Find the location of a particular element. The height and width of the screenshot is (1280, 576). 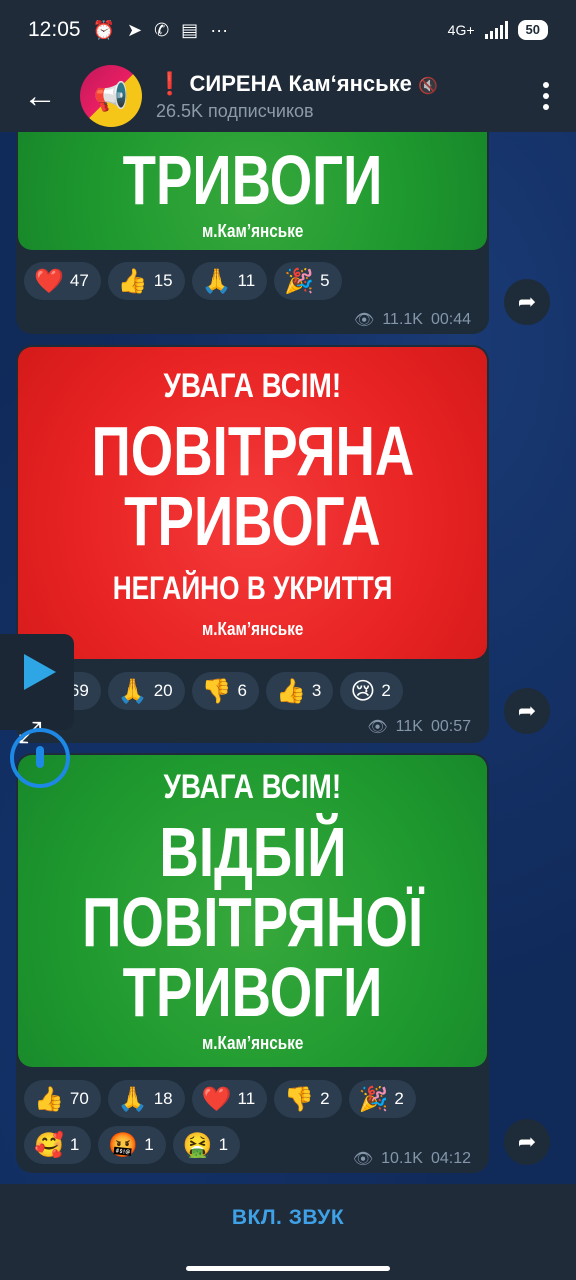

reaction-chip: ❤️ 47 is located at coordinates (62, 281).